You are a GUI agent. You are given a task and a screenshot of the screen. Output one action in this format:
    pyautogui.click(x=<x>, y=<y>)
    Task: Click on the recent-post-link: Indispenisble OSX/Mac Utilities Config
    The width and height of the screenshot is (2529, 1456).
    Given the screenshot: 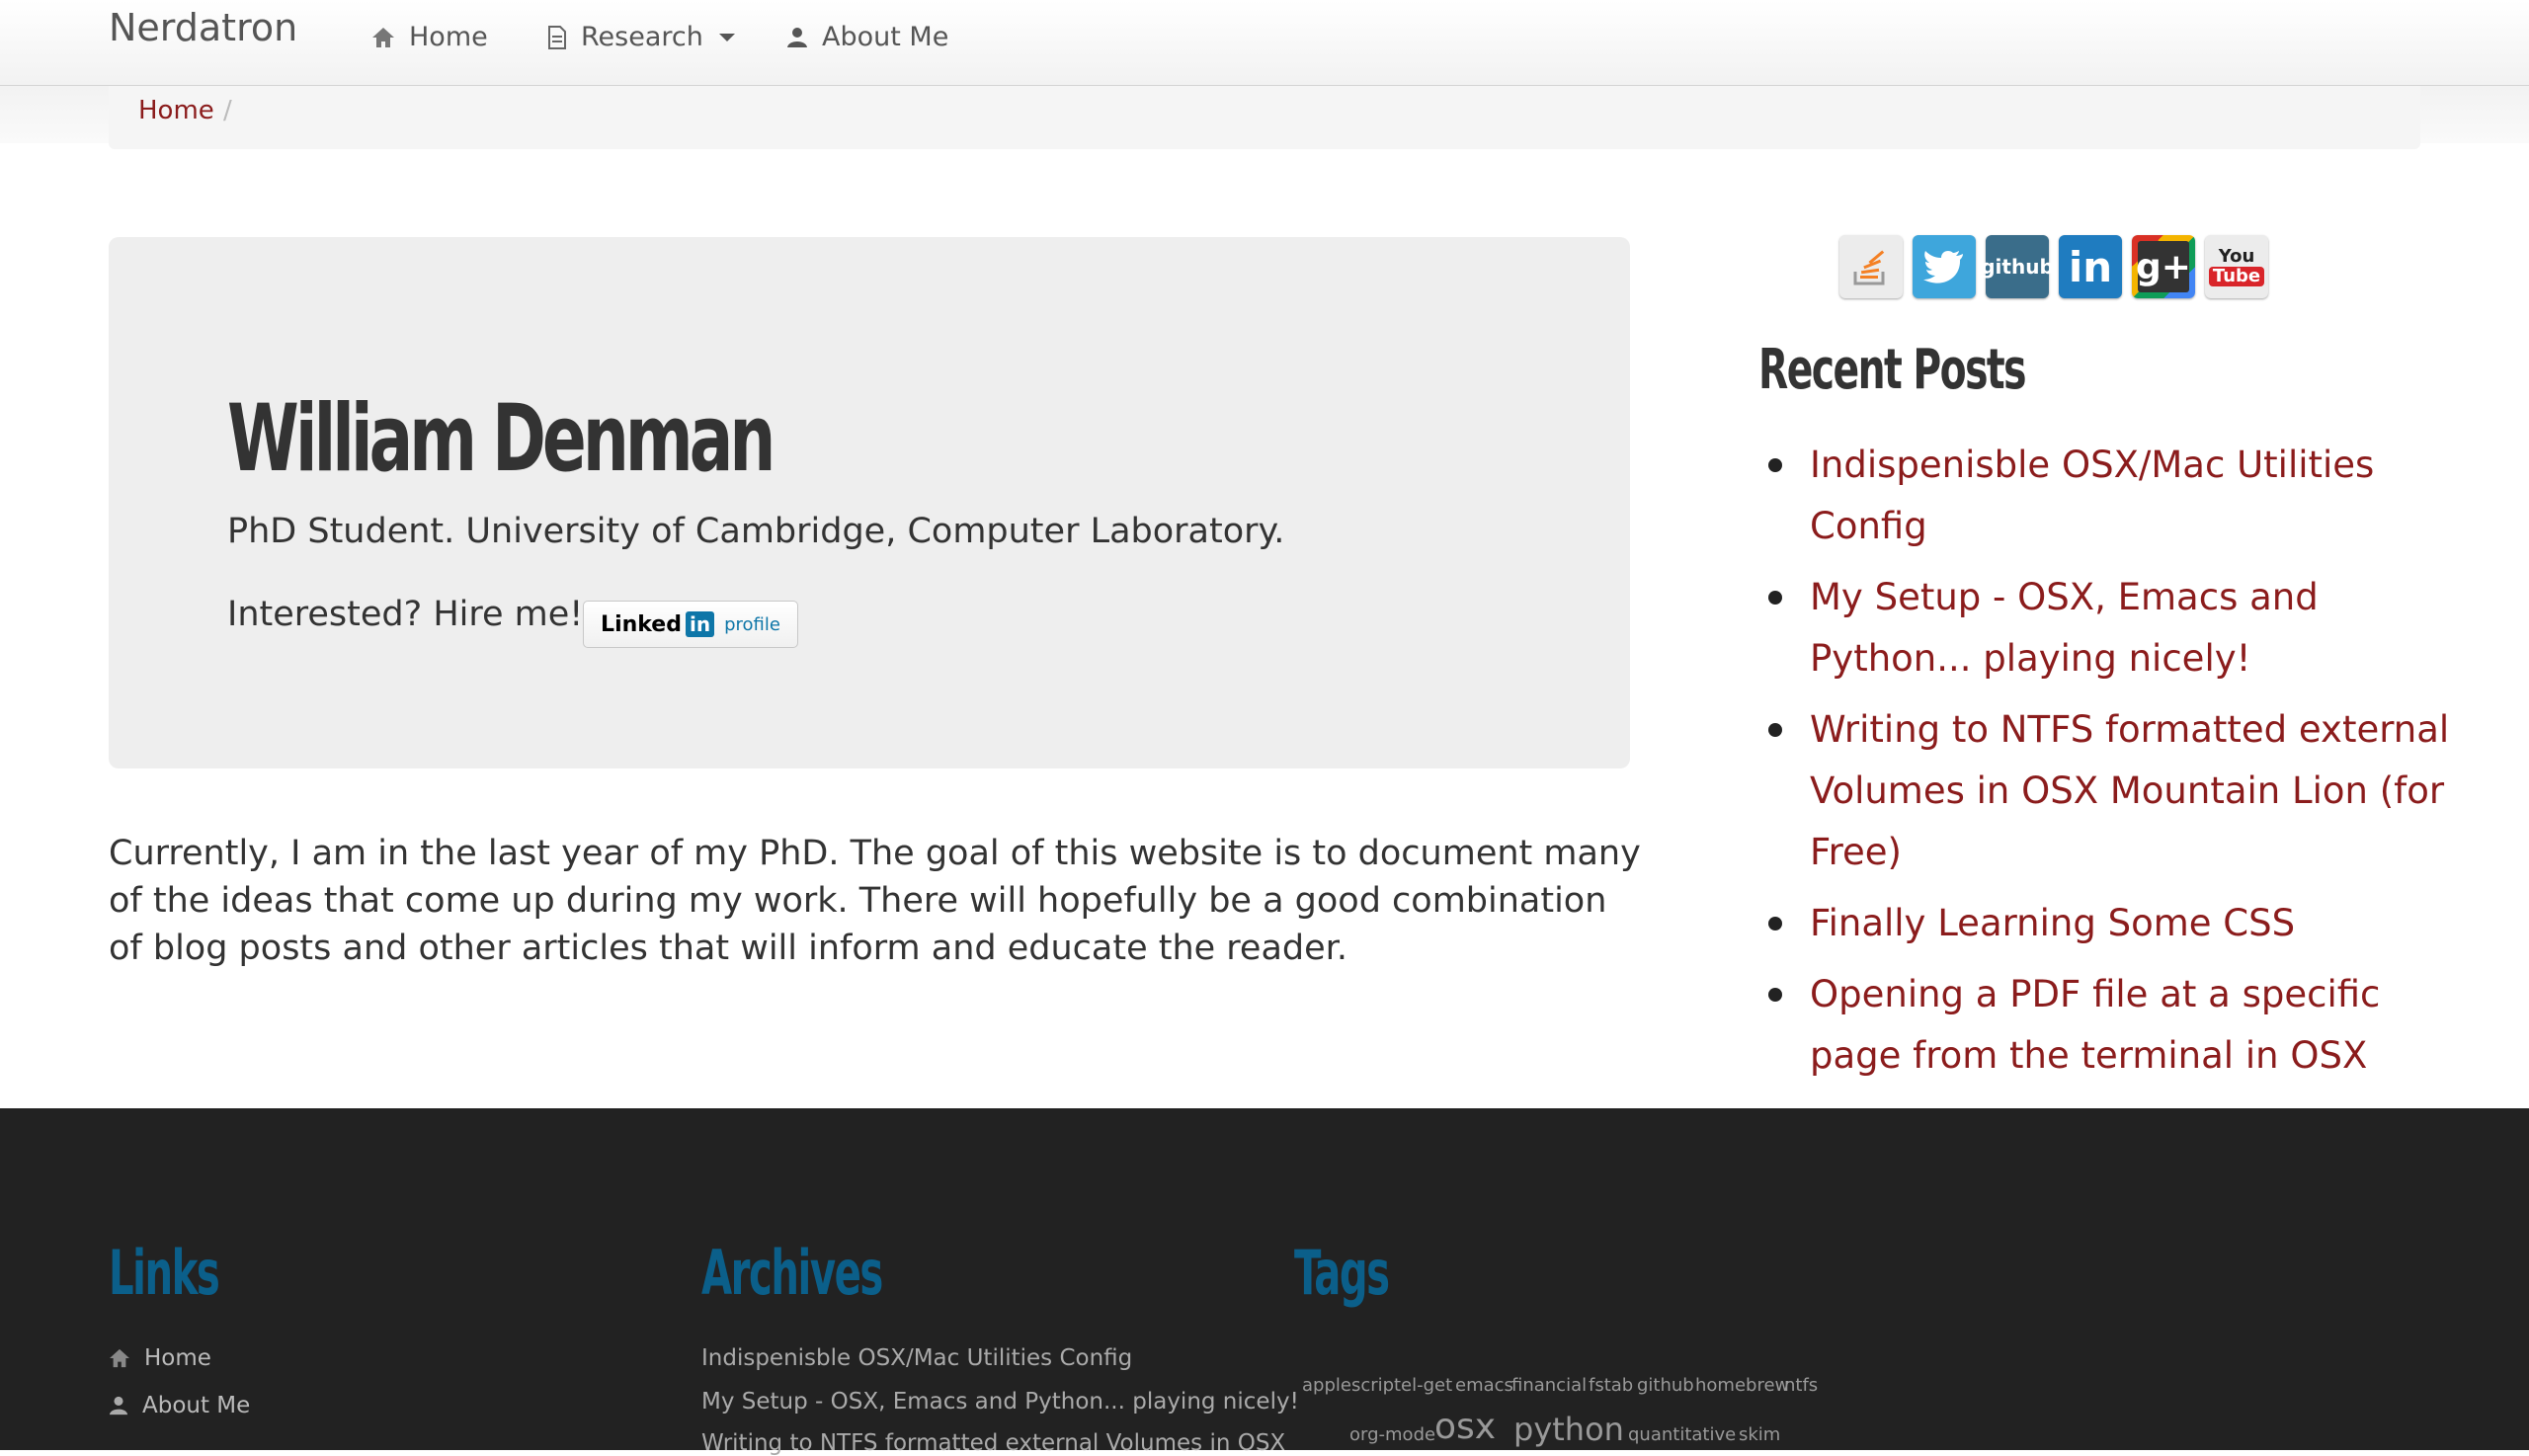 What is the action you would take?
    pyautogui.click(x=2104, y=496)
    